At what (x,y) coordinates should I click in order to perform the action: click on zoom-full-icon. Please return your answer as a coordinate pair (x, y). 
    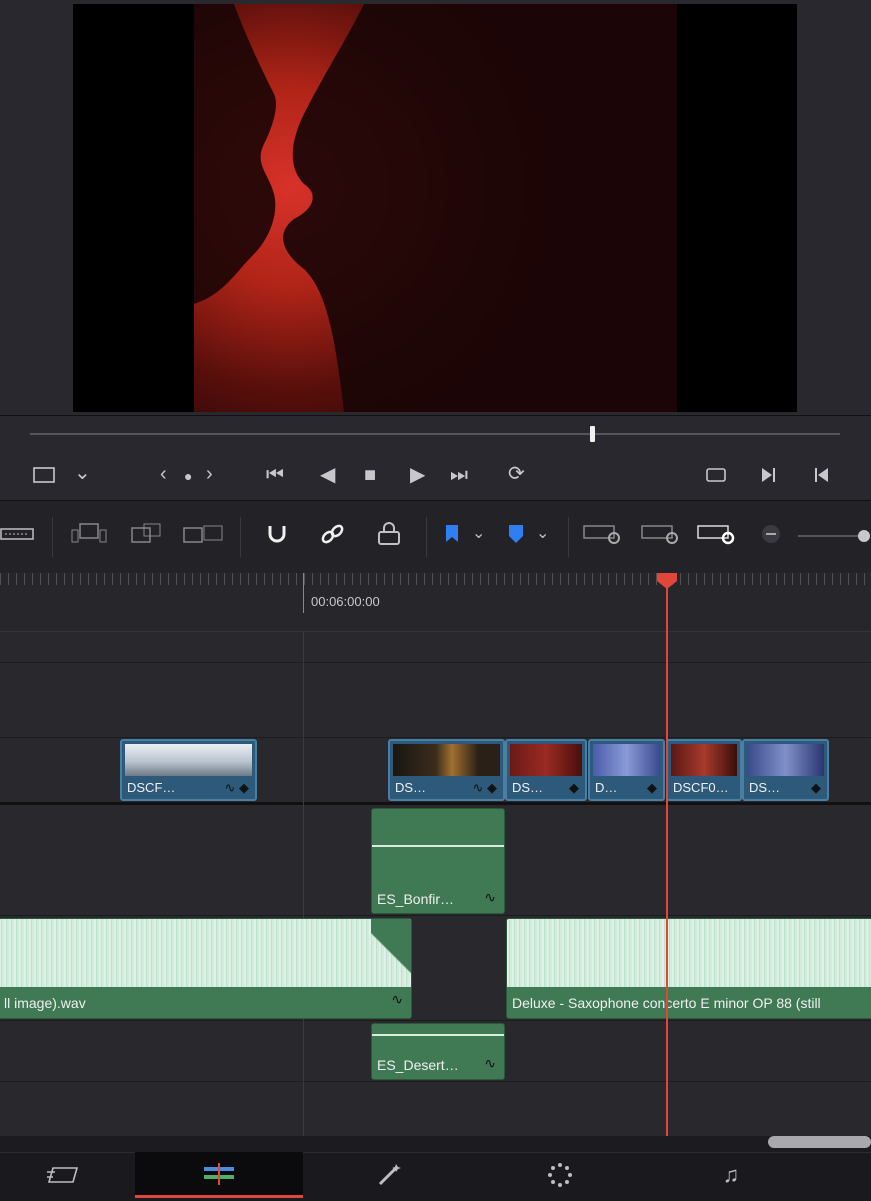
    Looking at the image, I should click on (604, 536).